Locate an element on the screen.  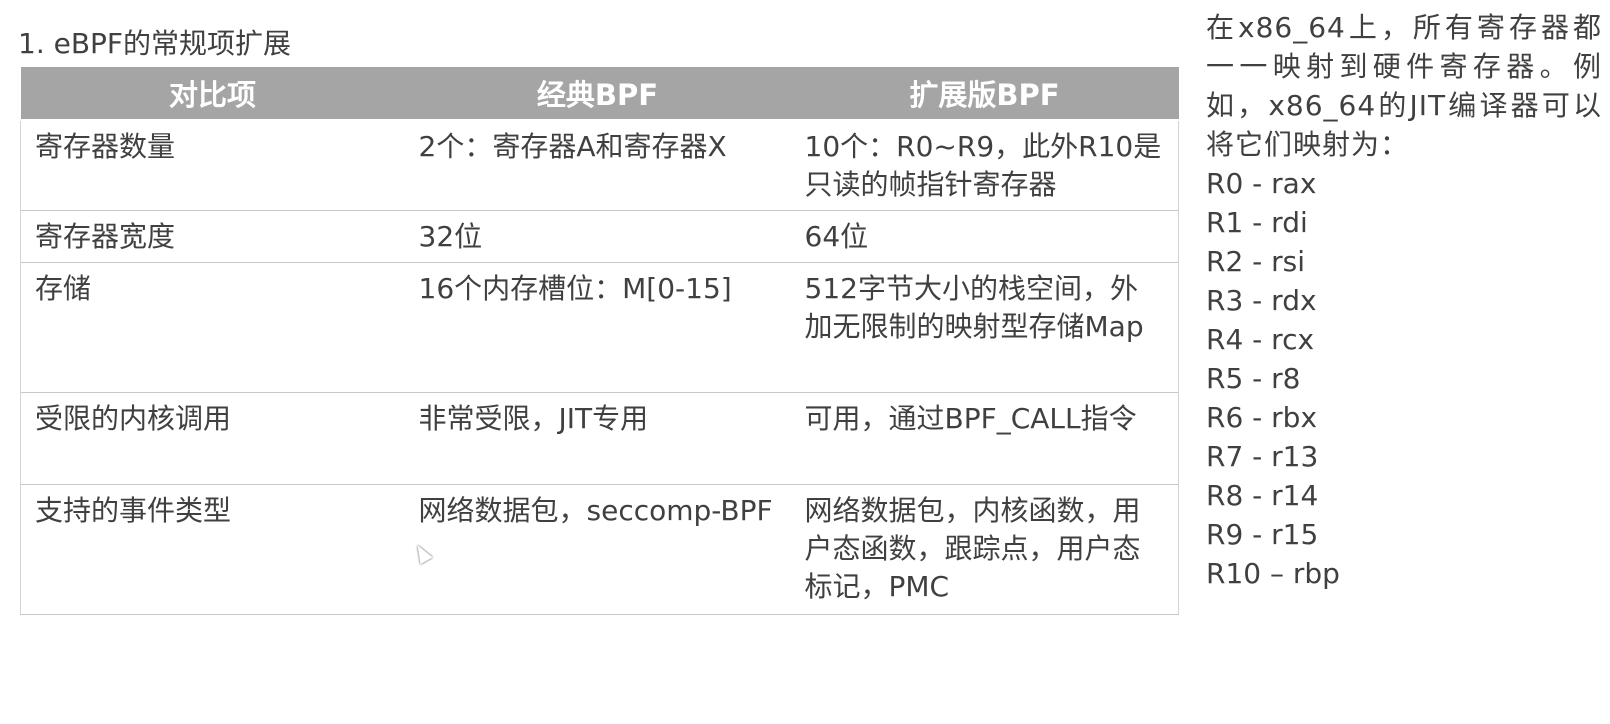
header-item: 对比项 is located at coordinates (212, 94).